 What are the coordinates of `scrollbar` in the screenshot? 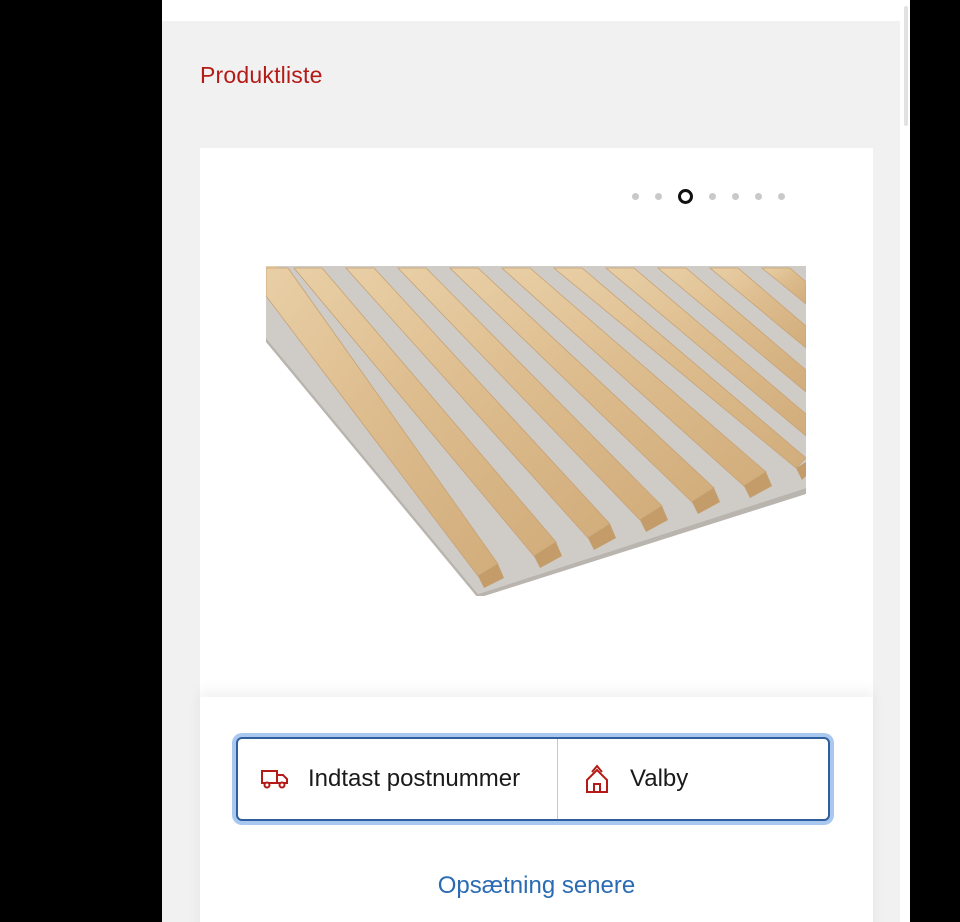 It's located at (905, 461).